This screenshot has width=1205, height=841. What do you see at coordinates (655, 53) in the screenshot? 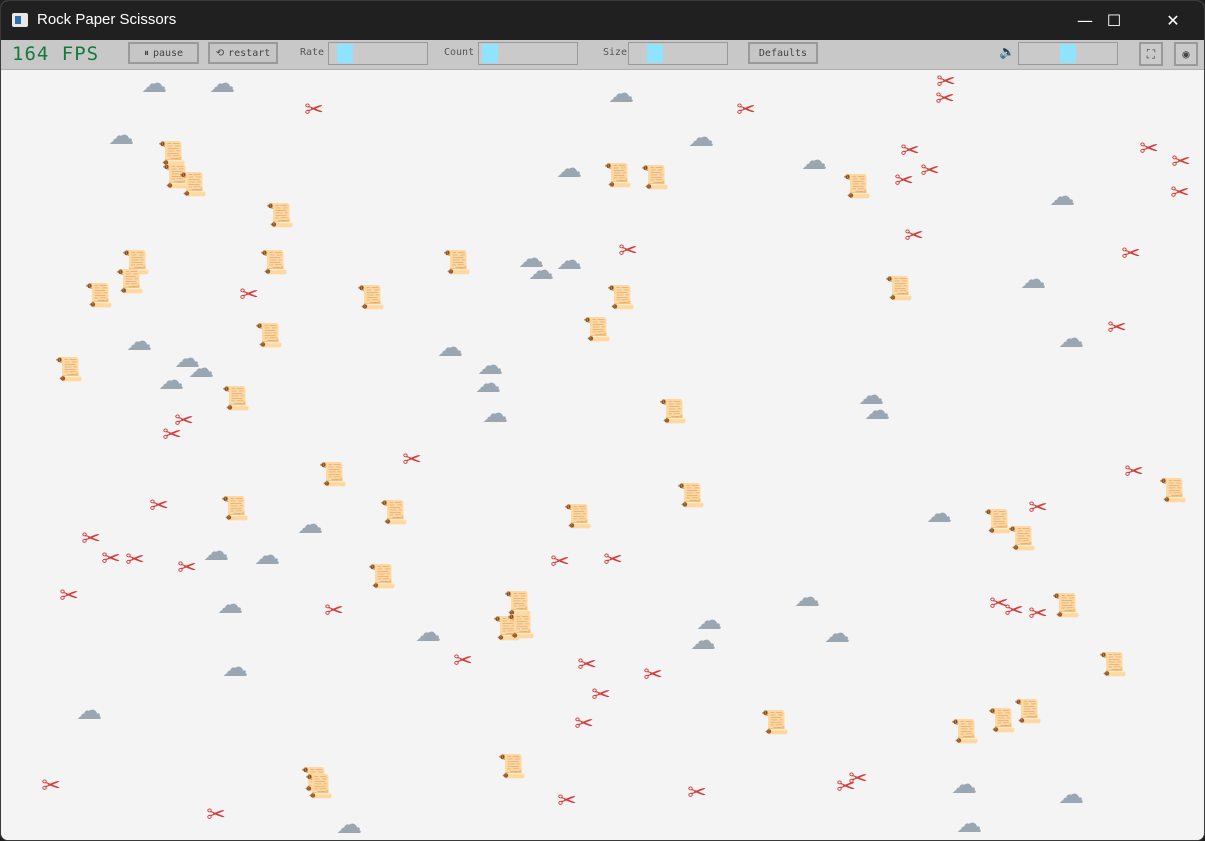
I see `size-slider-thumb` at bounding box center [655, 53].